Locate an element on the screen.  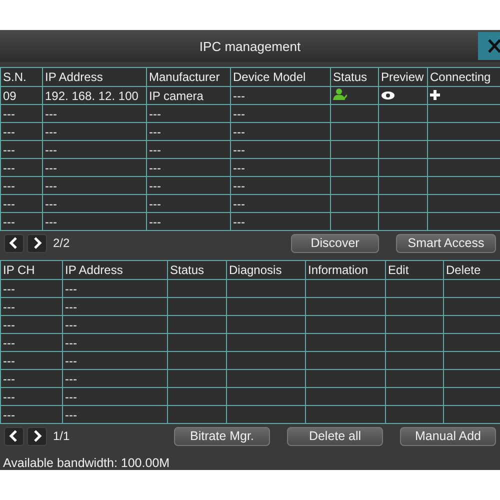
plus-icon is located at coordinates (435, 95).